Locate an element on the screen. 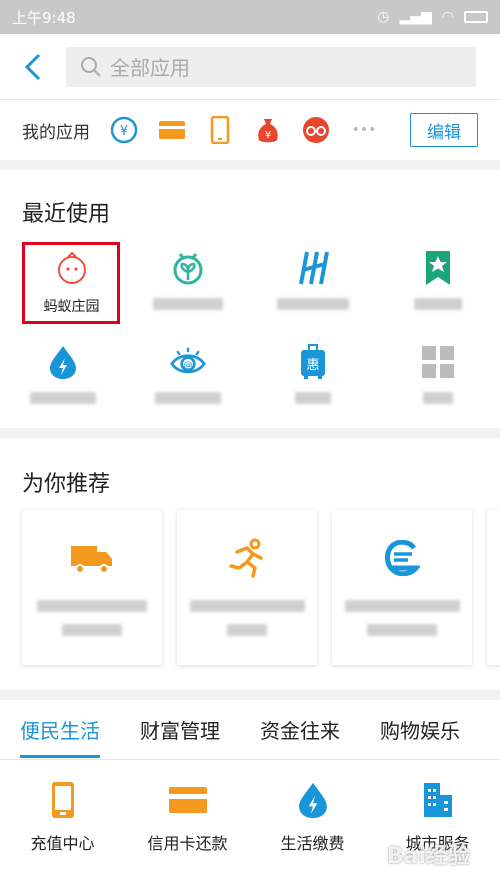 This screenshot has height=889, width=500. e-logo-icon is located at coordinates (402, 558).